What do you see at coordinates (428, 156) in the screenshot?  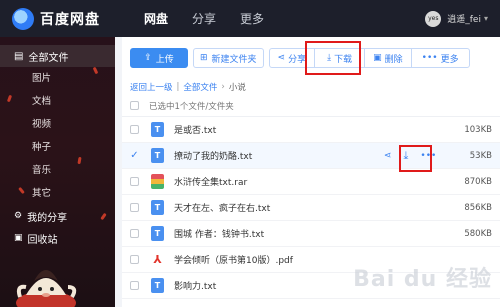 I see `row-more-icon: •••` at bounding box center [428, 156].